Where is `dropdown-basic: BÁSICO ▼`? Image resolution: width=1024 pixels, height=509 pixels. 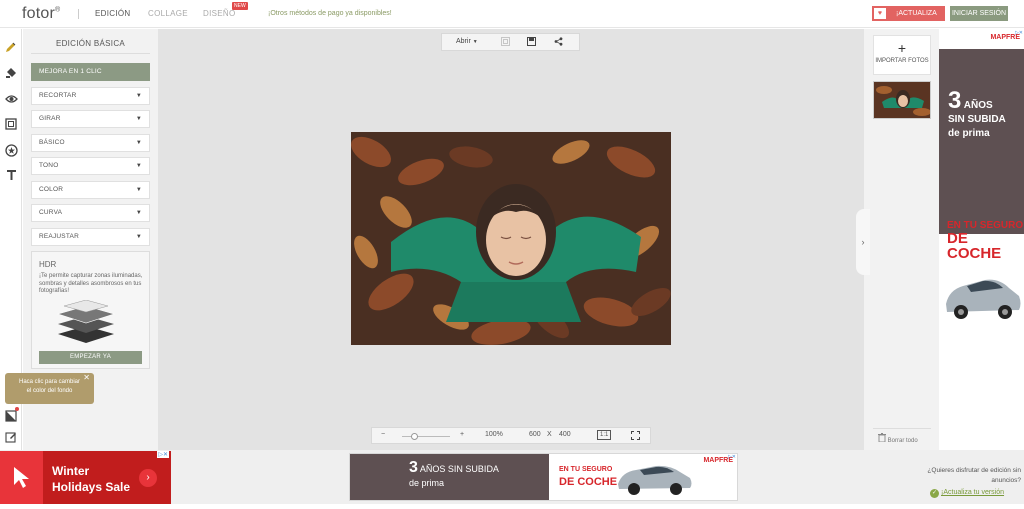
dropdown-basic: BÁSICO ▼ is located at coordinates (90, 143).